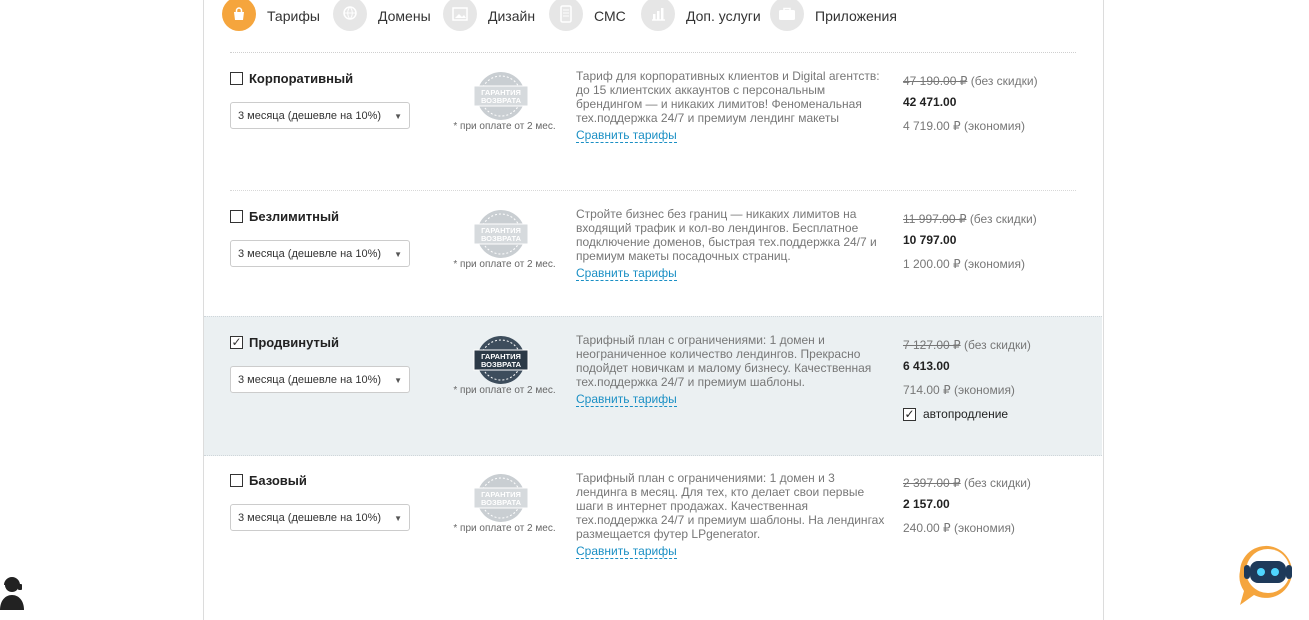  I want to click on tab-apps: Приложения, so click(833, 16).